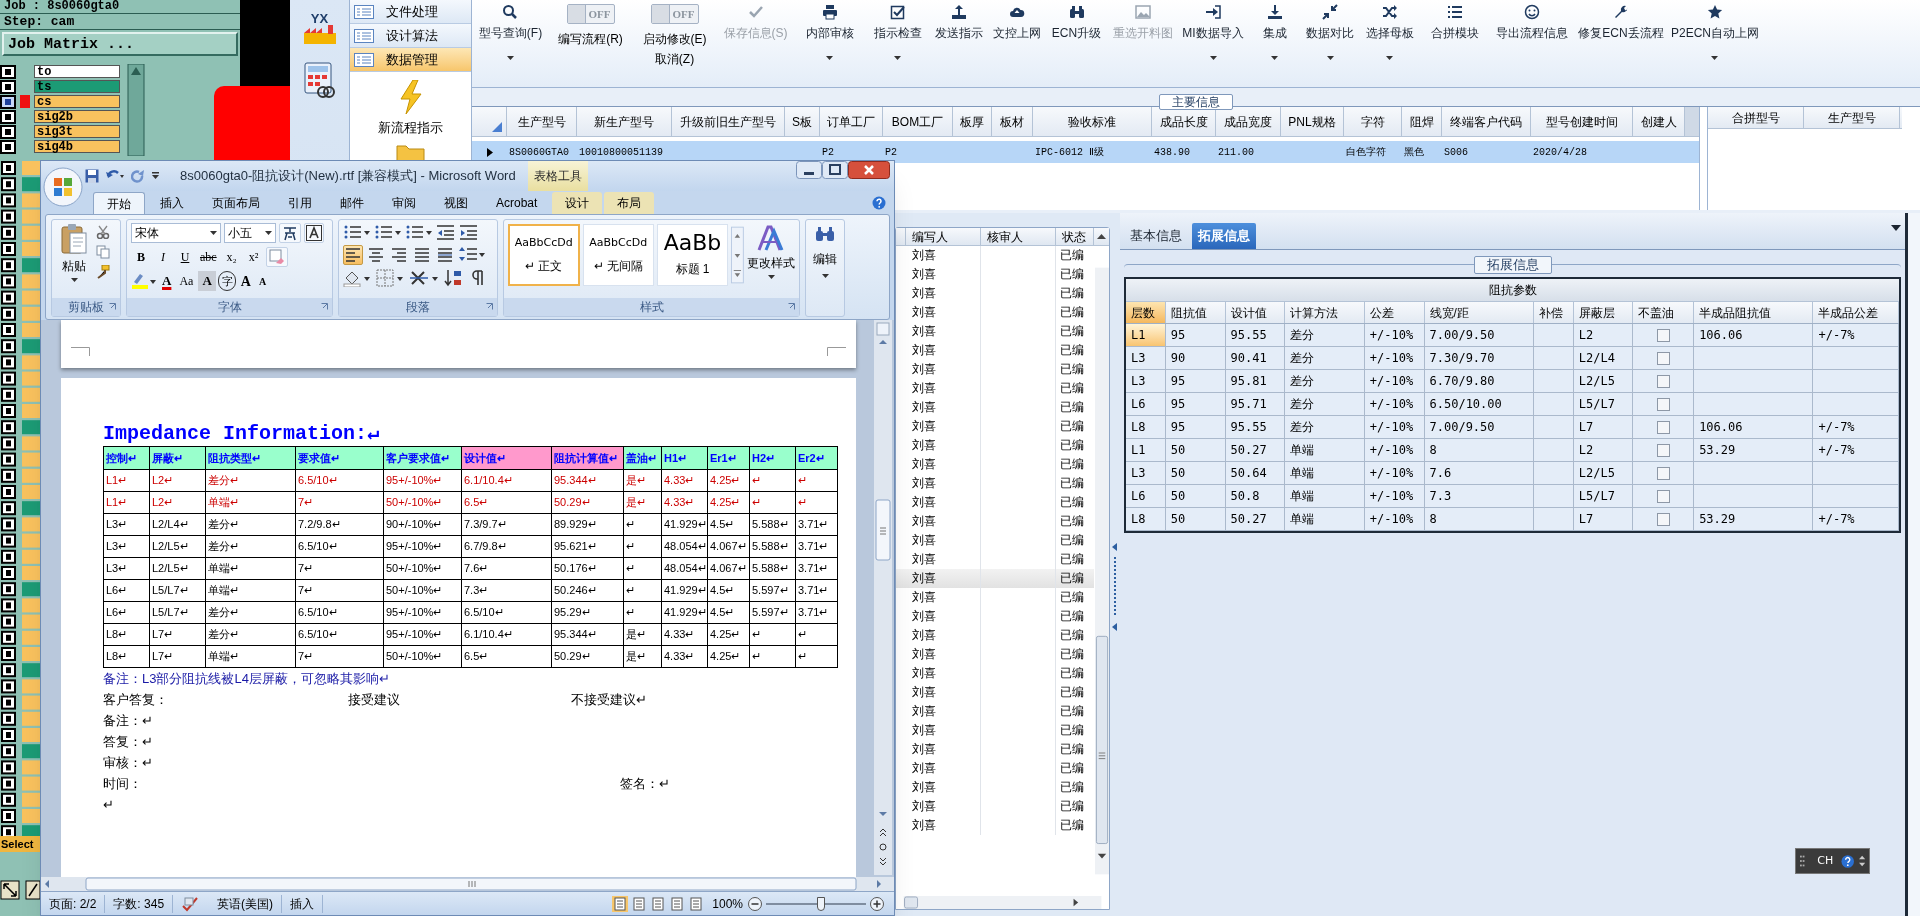  What do you see at coordinates (851, 121) in the screenshot?
I see `column-header: 订单工厂` at bounding box center [851, 121].